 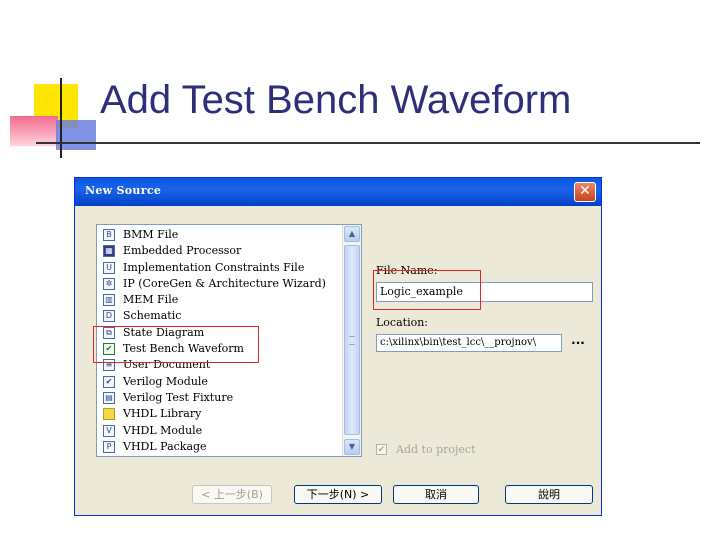 What do you see at coordinates (109, 381) in the screenshot?
I see `verilog-module-icon: ✔` at bounding box center [109, 381].